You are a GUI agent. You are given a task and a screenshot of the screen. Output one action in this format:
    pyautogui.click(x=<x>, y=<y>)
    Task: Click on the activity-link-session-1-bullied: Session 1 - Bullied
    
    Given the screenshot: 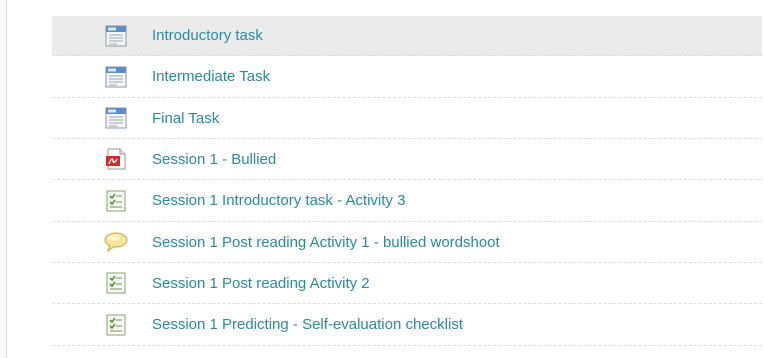 What is the action you would take?
    pyautogui.click(x=164, y=159)
    